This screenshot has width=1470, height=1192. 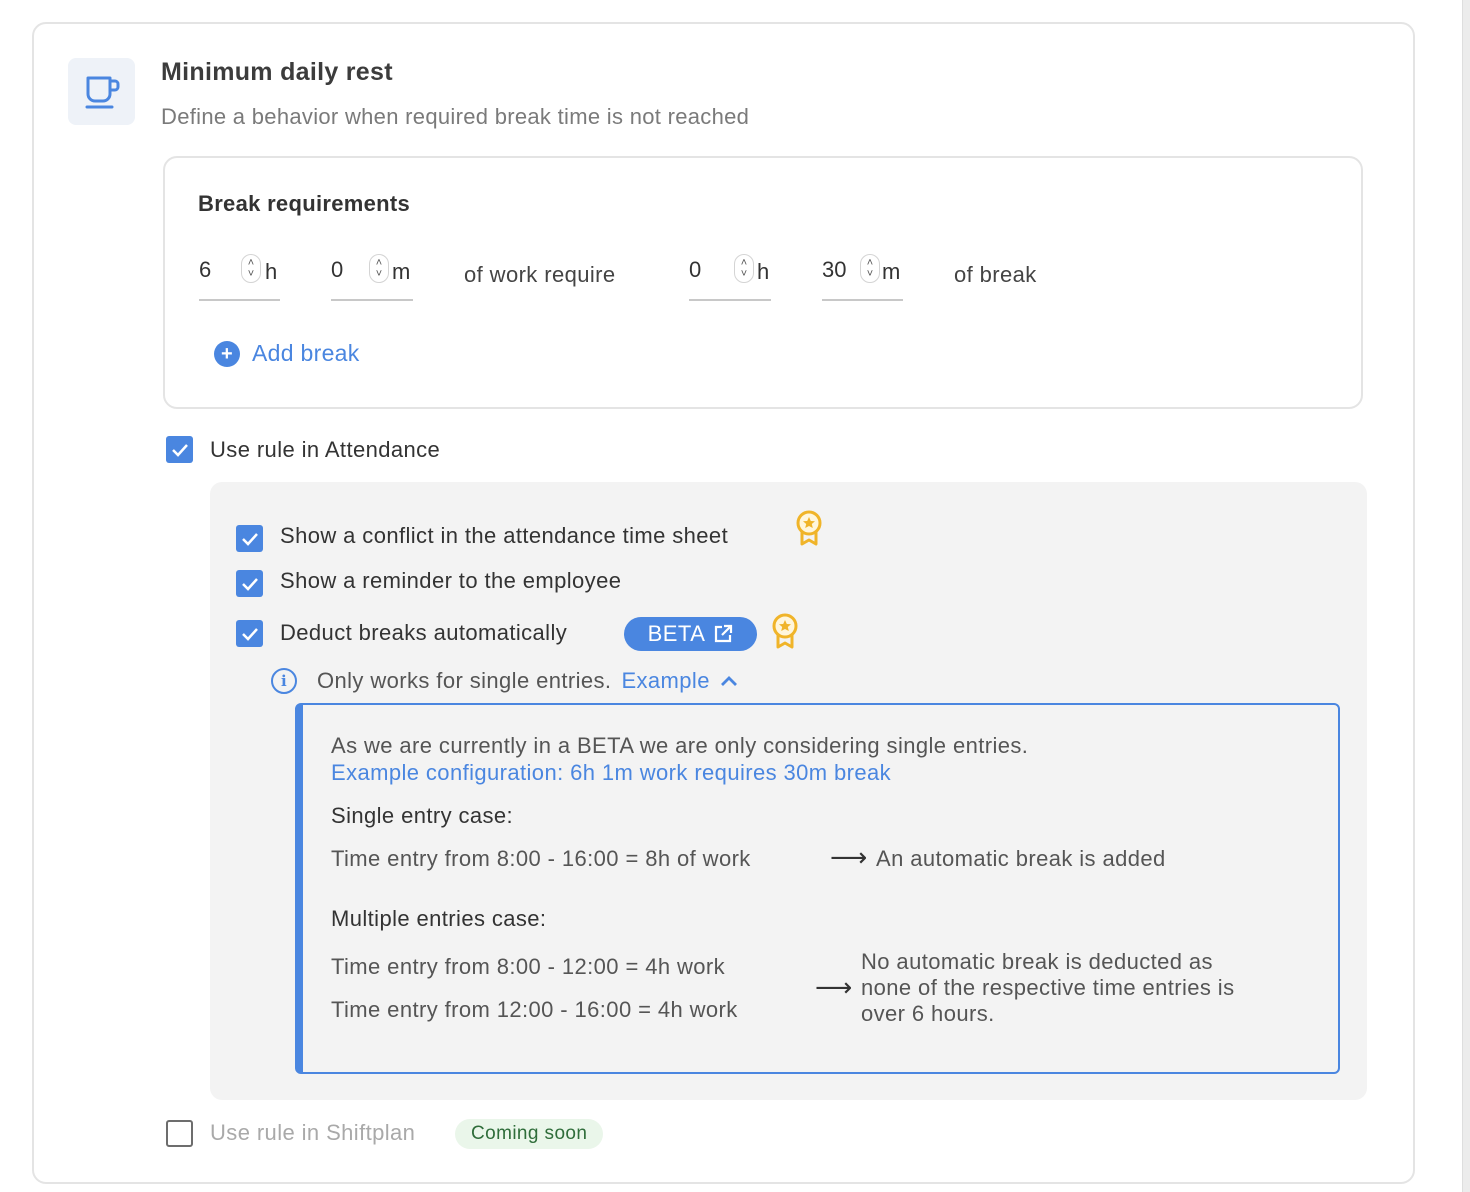 I want to click on shiftplan-label: Use rule in Shiftplan, so click(x=313, y=1132).